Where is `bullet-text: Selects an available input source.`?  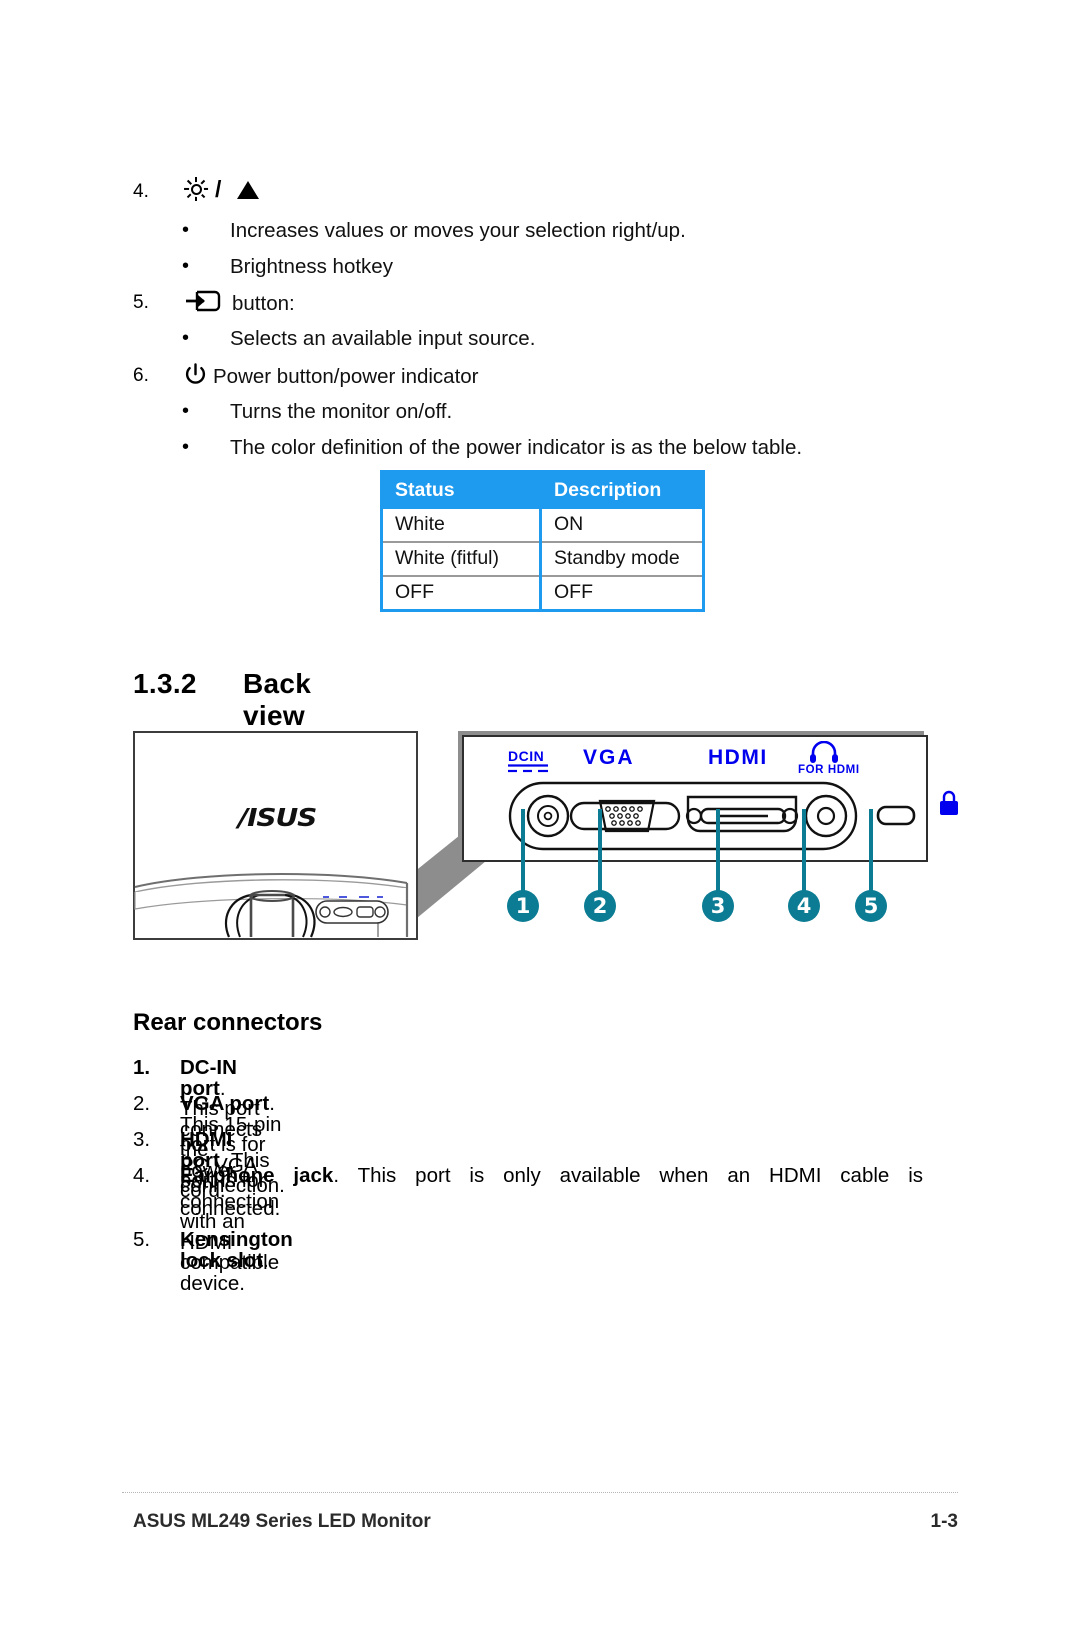
bullet-text: Selects an available input source. is located at coordinates (383, 338).